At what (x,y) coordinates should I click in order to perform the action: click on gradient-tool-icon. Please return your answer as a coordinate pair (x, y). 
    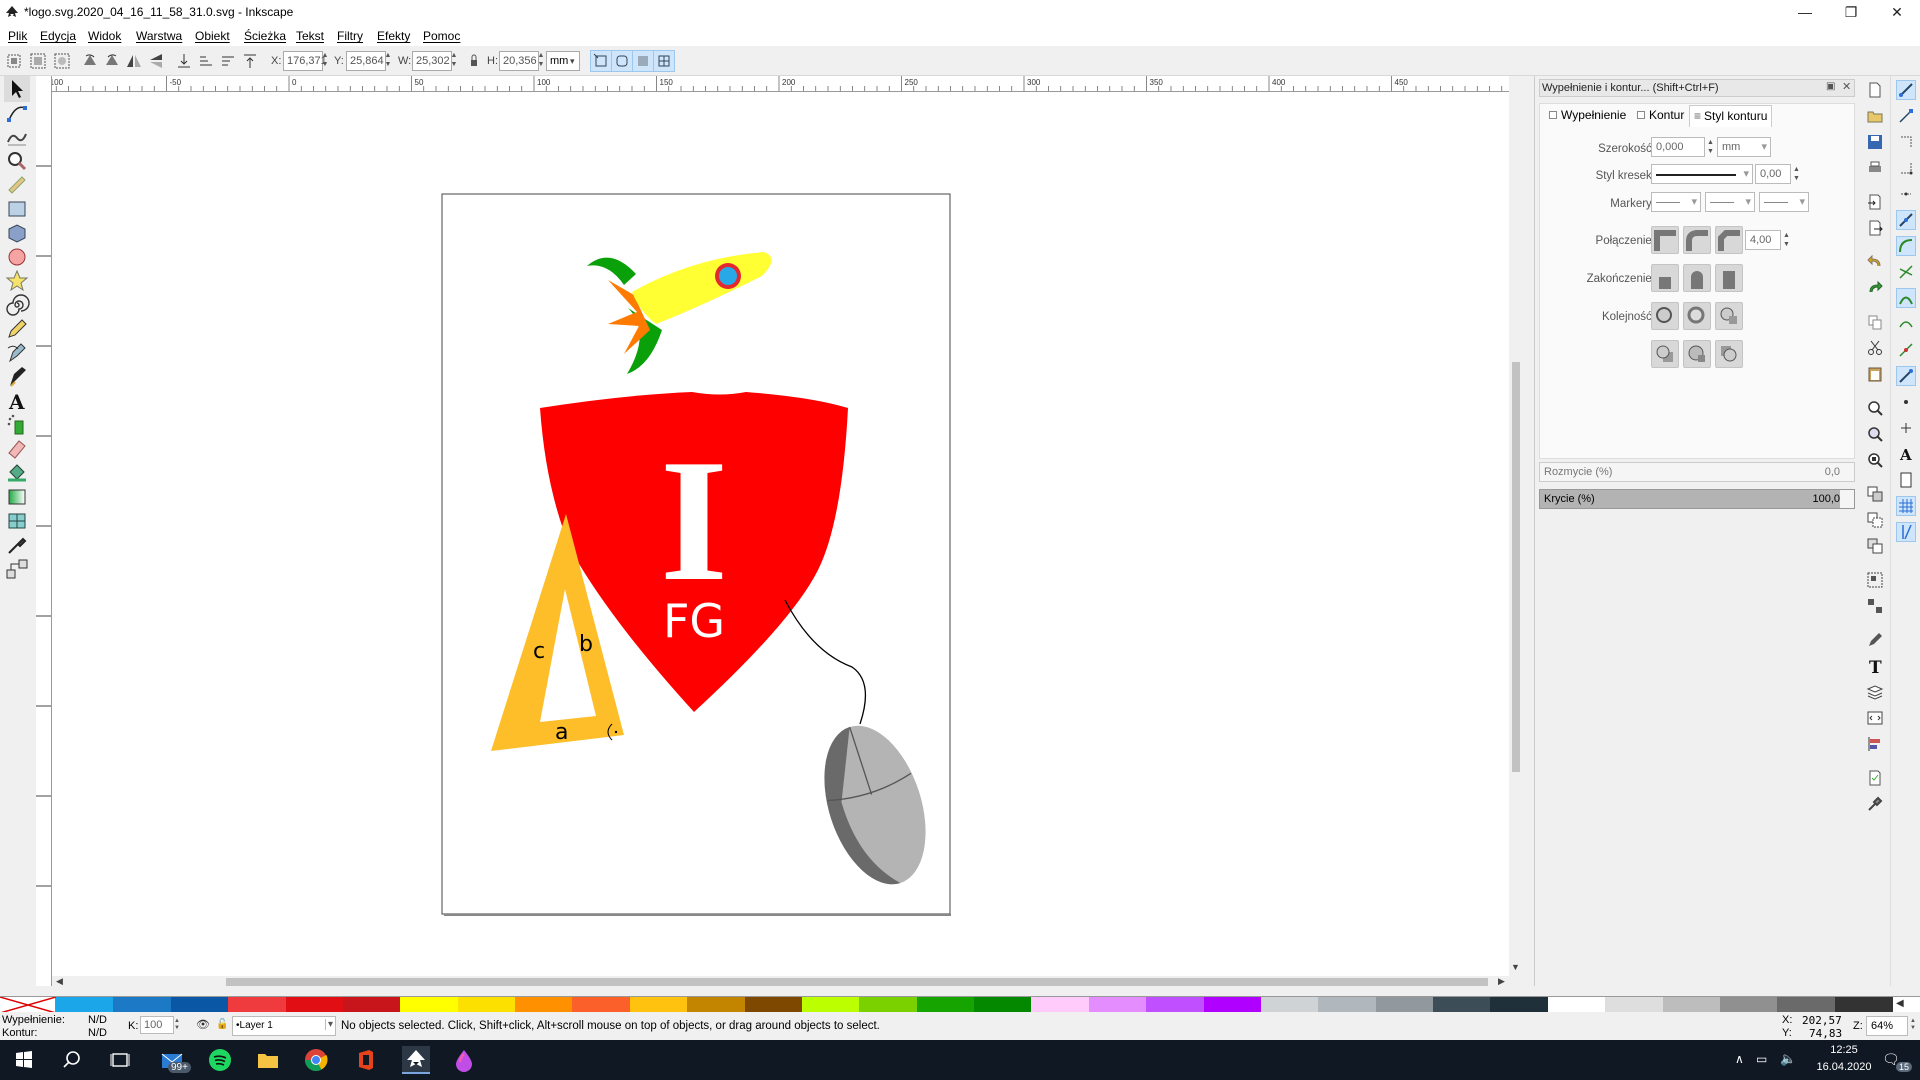
    Looking at the image, I should click on (17, 497).